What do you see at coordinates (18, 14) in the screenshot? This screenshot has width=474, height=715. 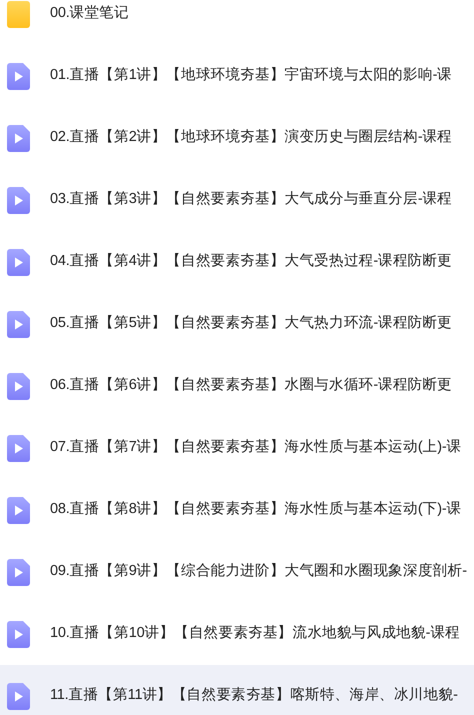 I see `folder-icon` at bounding box center [18, 14].